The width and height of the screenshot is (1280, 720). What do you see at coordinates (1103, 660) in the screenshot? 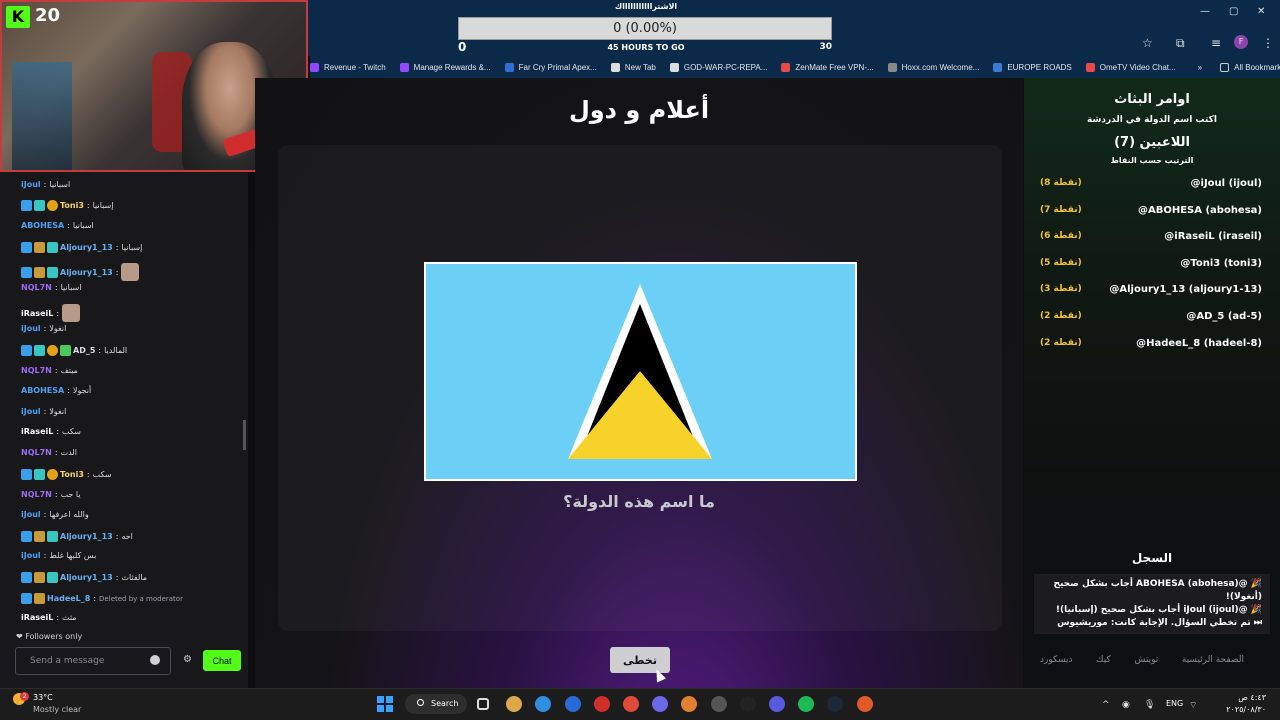
I see `footer-link: كيك` at bounding box center [1103, 660].